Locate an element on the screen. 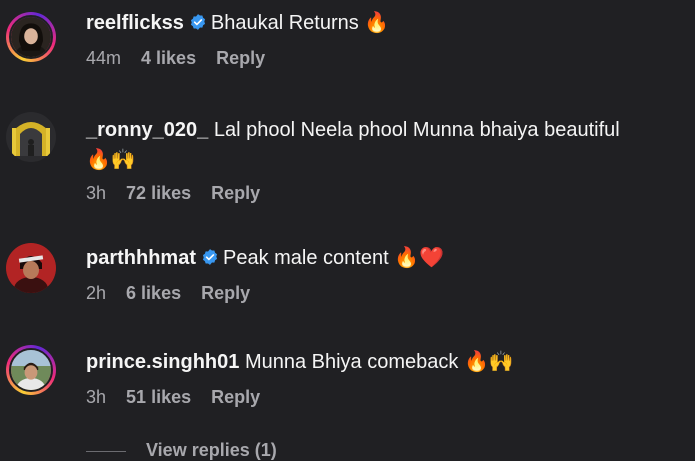 The width and height of the screenshot is (695, 461). username: parthhhmat is located at coordinates (141, 258).